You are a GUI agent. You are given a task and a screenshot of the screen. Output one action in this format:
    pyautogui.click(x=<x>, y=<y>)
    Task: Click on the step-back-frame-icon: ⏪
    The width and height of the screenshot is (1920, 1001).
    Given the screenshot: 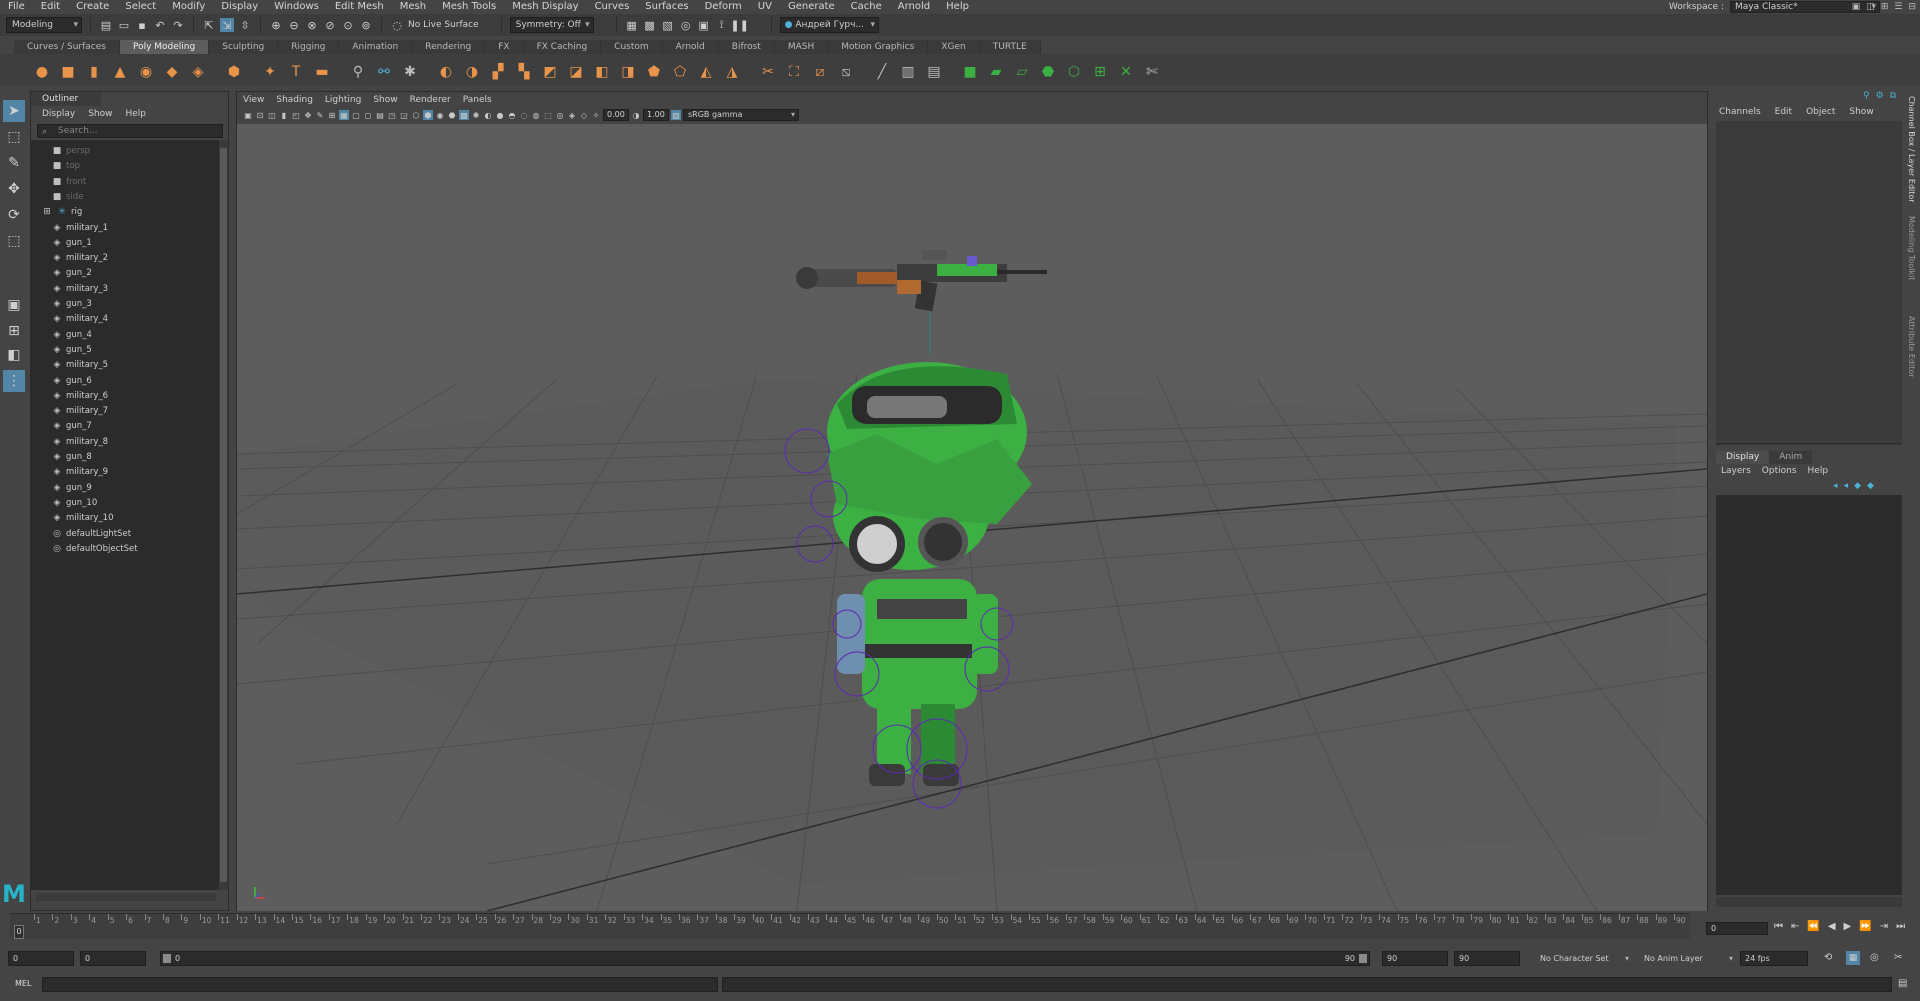 What is the action you would take?
    pyautogui.click(x=1813, y=926)
    